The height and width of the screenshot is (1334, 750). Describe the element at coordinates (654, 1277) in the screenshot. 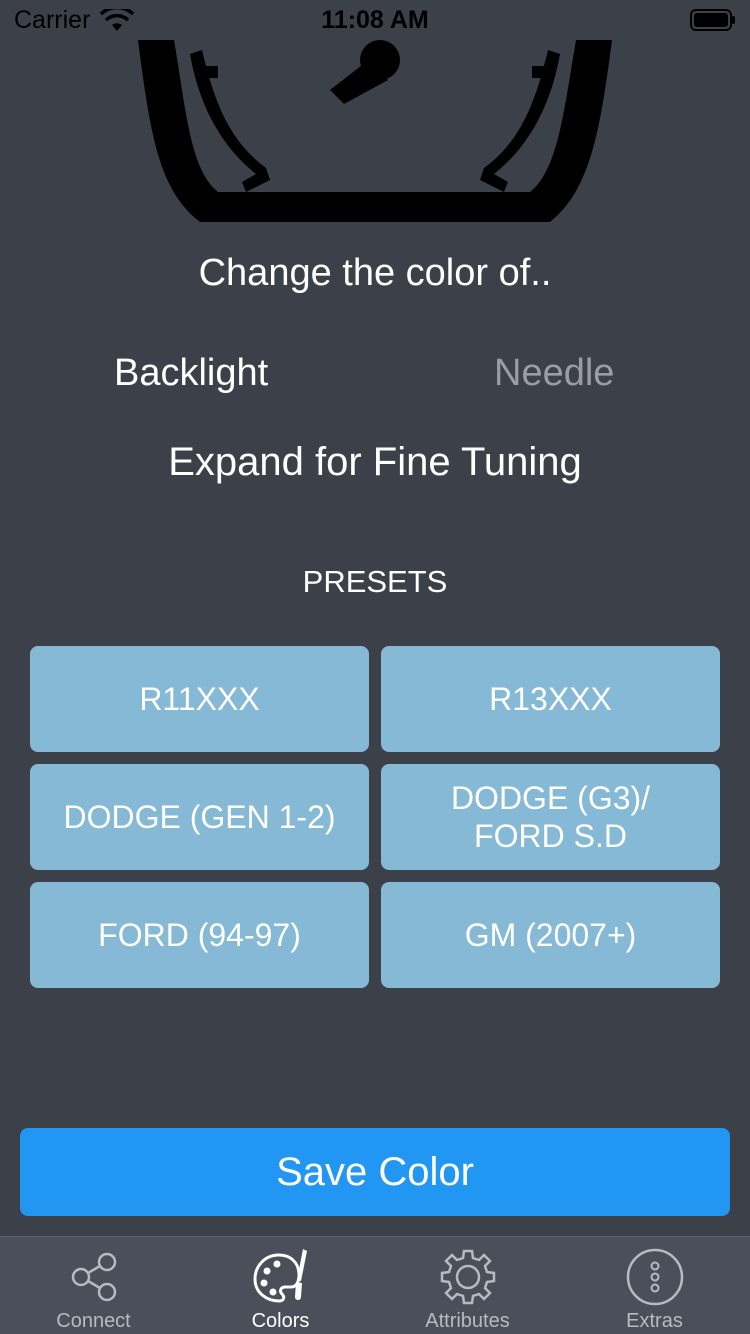

I see `more-icon` at that location.